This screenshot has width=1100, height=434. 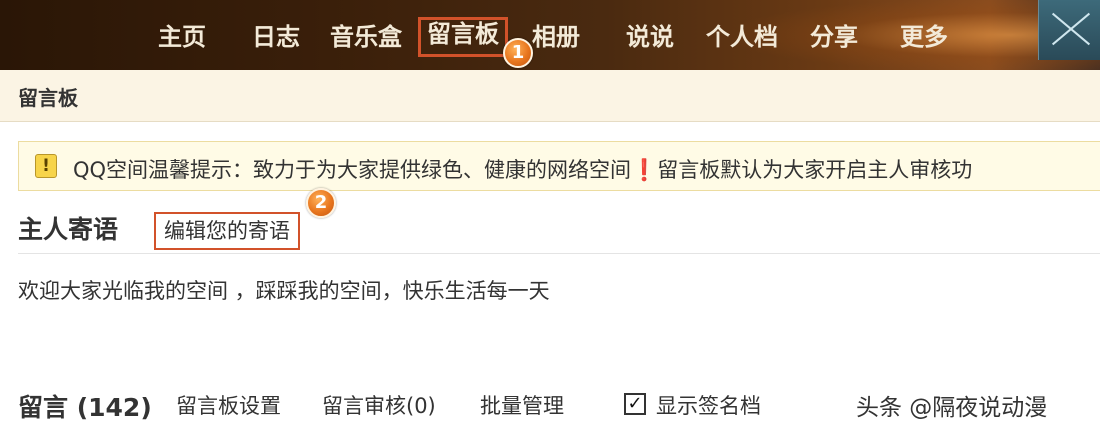 What do you see at coordinates (227, 231) in the screenshot?
I see `edit-host-message-link: 编辑您的寄语` at bounding box center [227, 231].